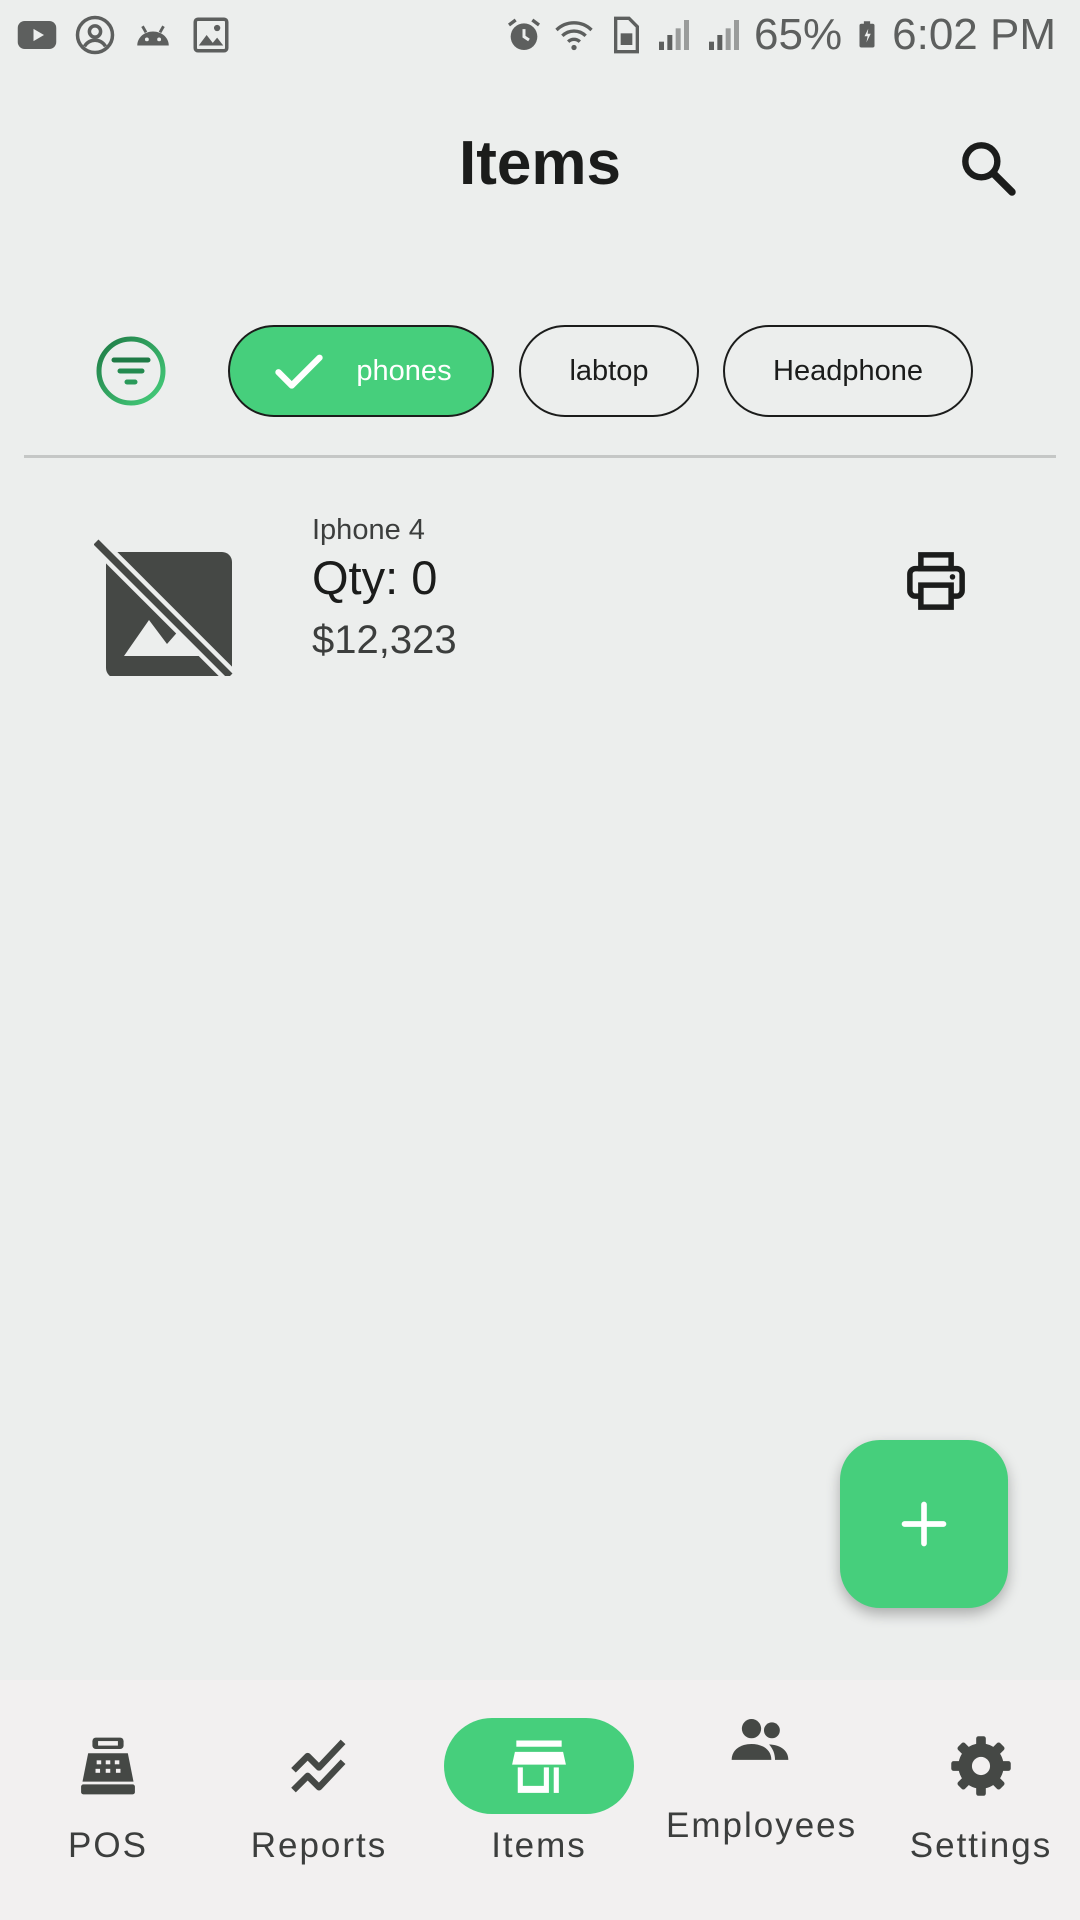  Describe the element at coordinates (153, 35) in the screenshot. I see `android-icon` at that location.